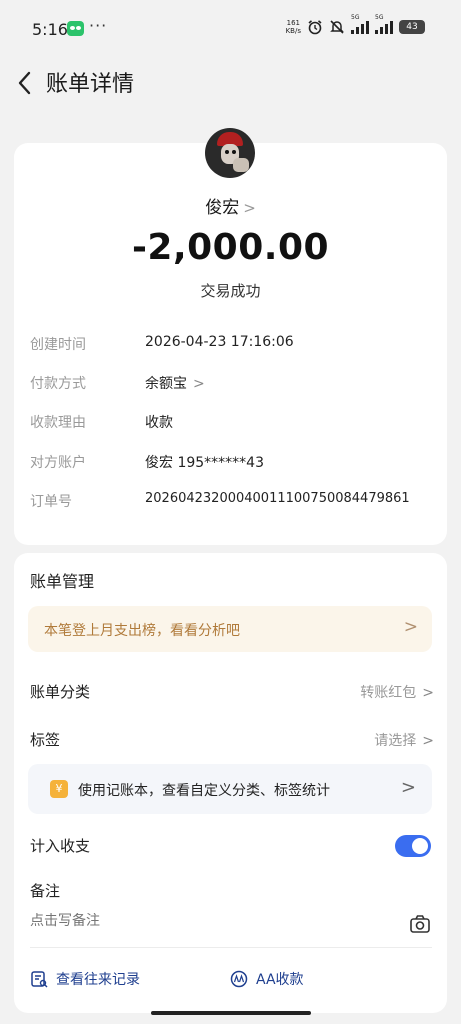 The image size is (461, 1024). What do you see at coordinates (384, 24) in the screenshot?
I see `signal-icon-2: 5G` at bounding box center [384, 24].